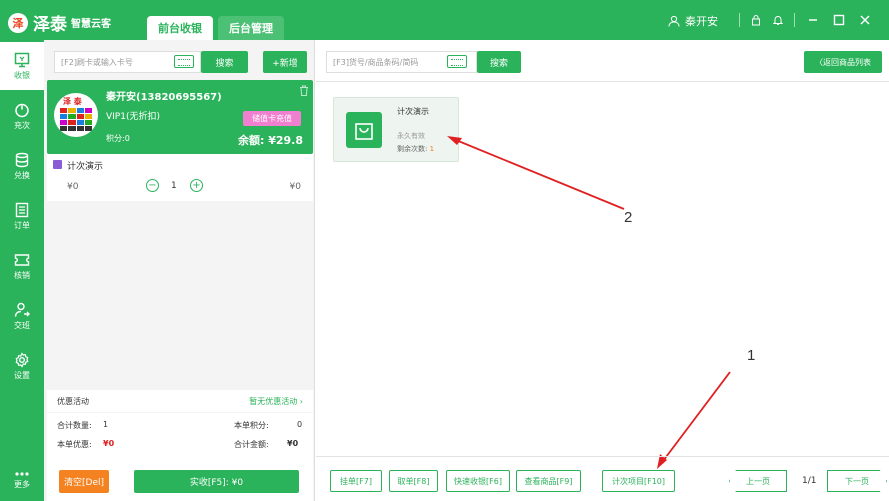  I want to click on points-label: 本单积分:, so click(251, 425).